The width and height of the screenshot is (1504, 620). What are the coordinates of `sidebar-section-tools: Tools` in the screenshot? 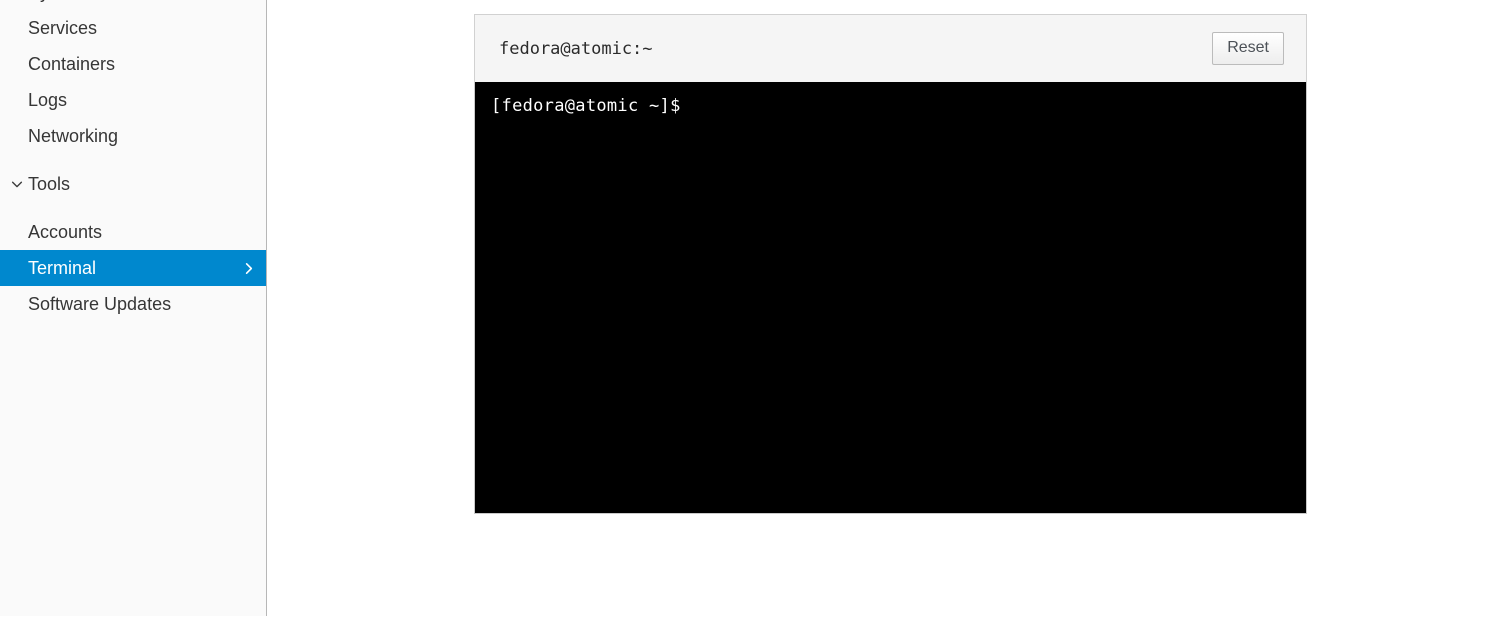 It's located at (133, 184).